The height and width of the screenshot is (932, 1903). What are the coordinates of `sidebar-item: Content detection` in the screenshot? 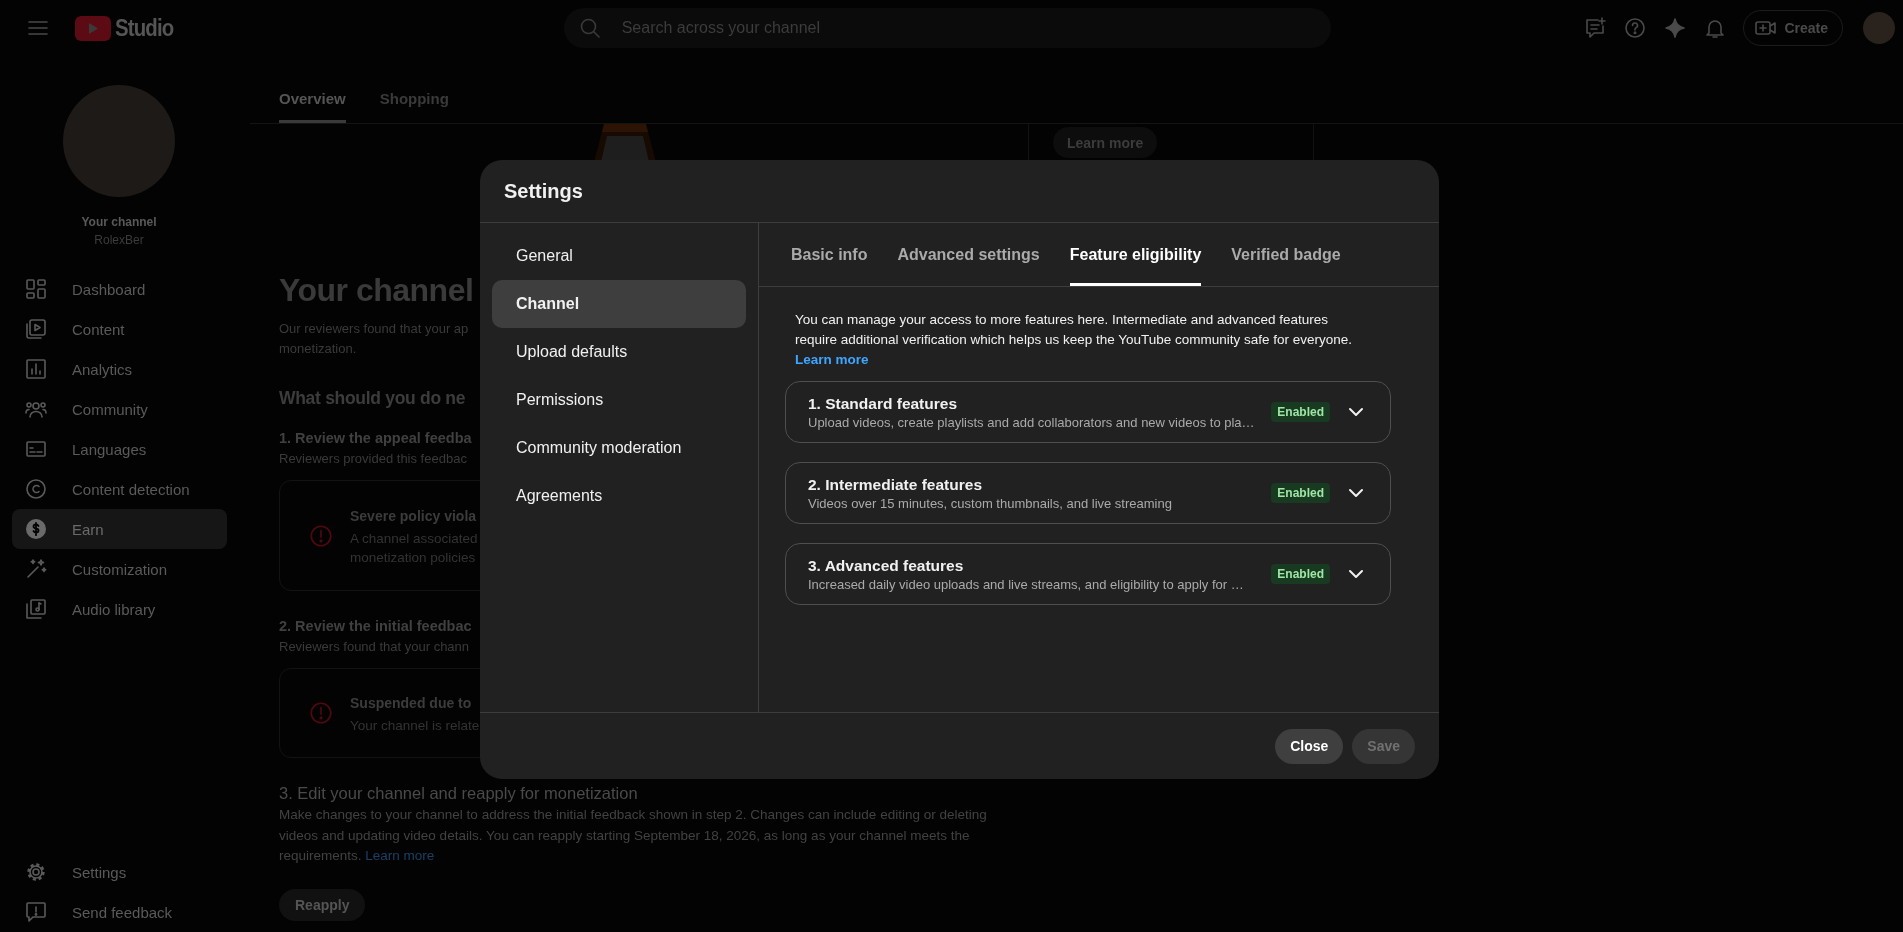 It's located at (119, 489).